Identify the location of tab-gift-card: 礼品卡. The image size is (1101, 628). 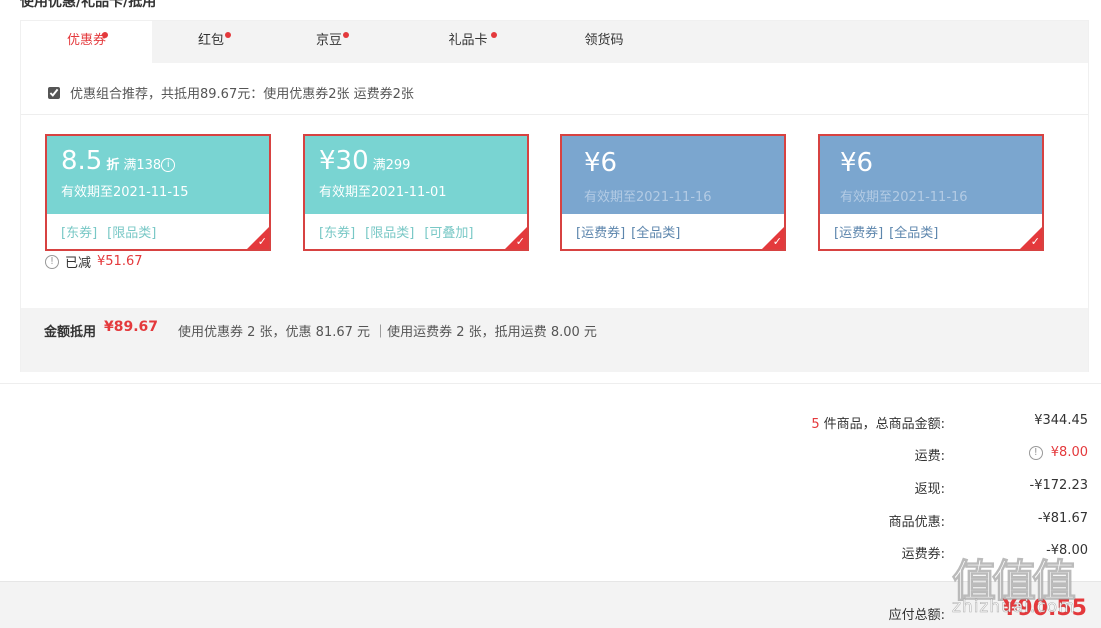
(468, 42).